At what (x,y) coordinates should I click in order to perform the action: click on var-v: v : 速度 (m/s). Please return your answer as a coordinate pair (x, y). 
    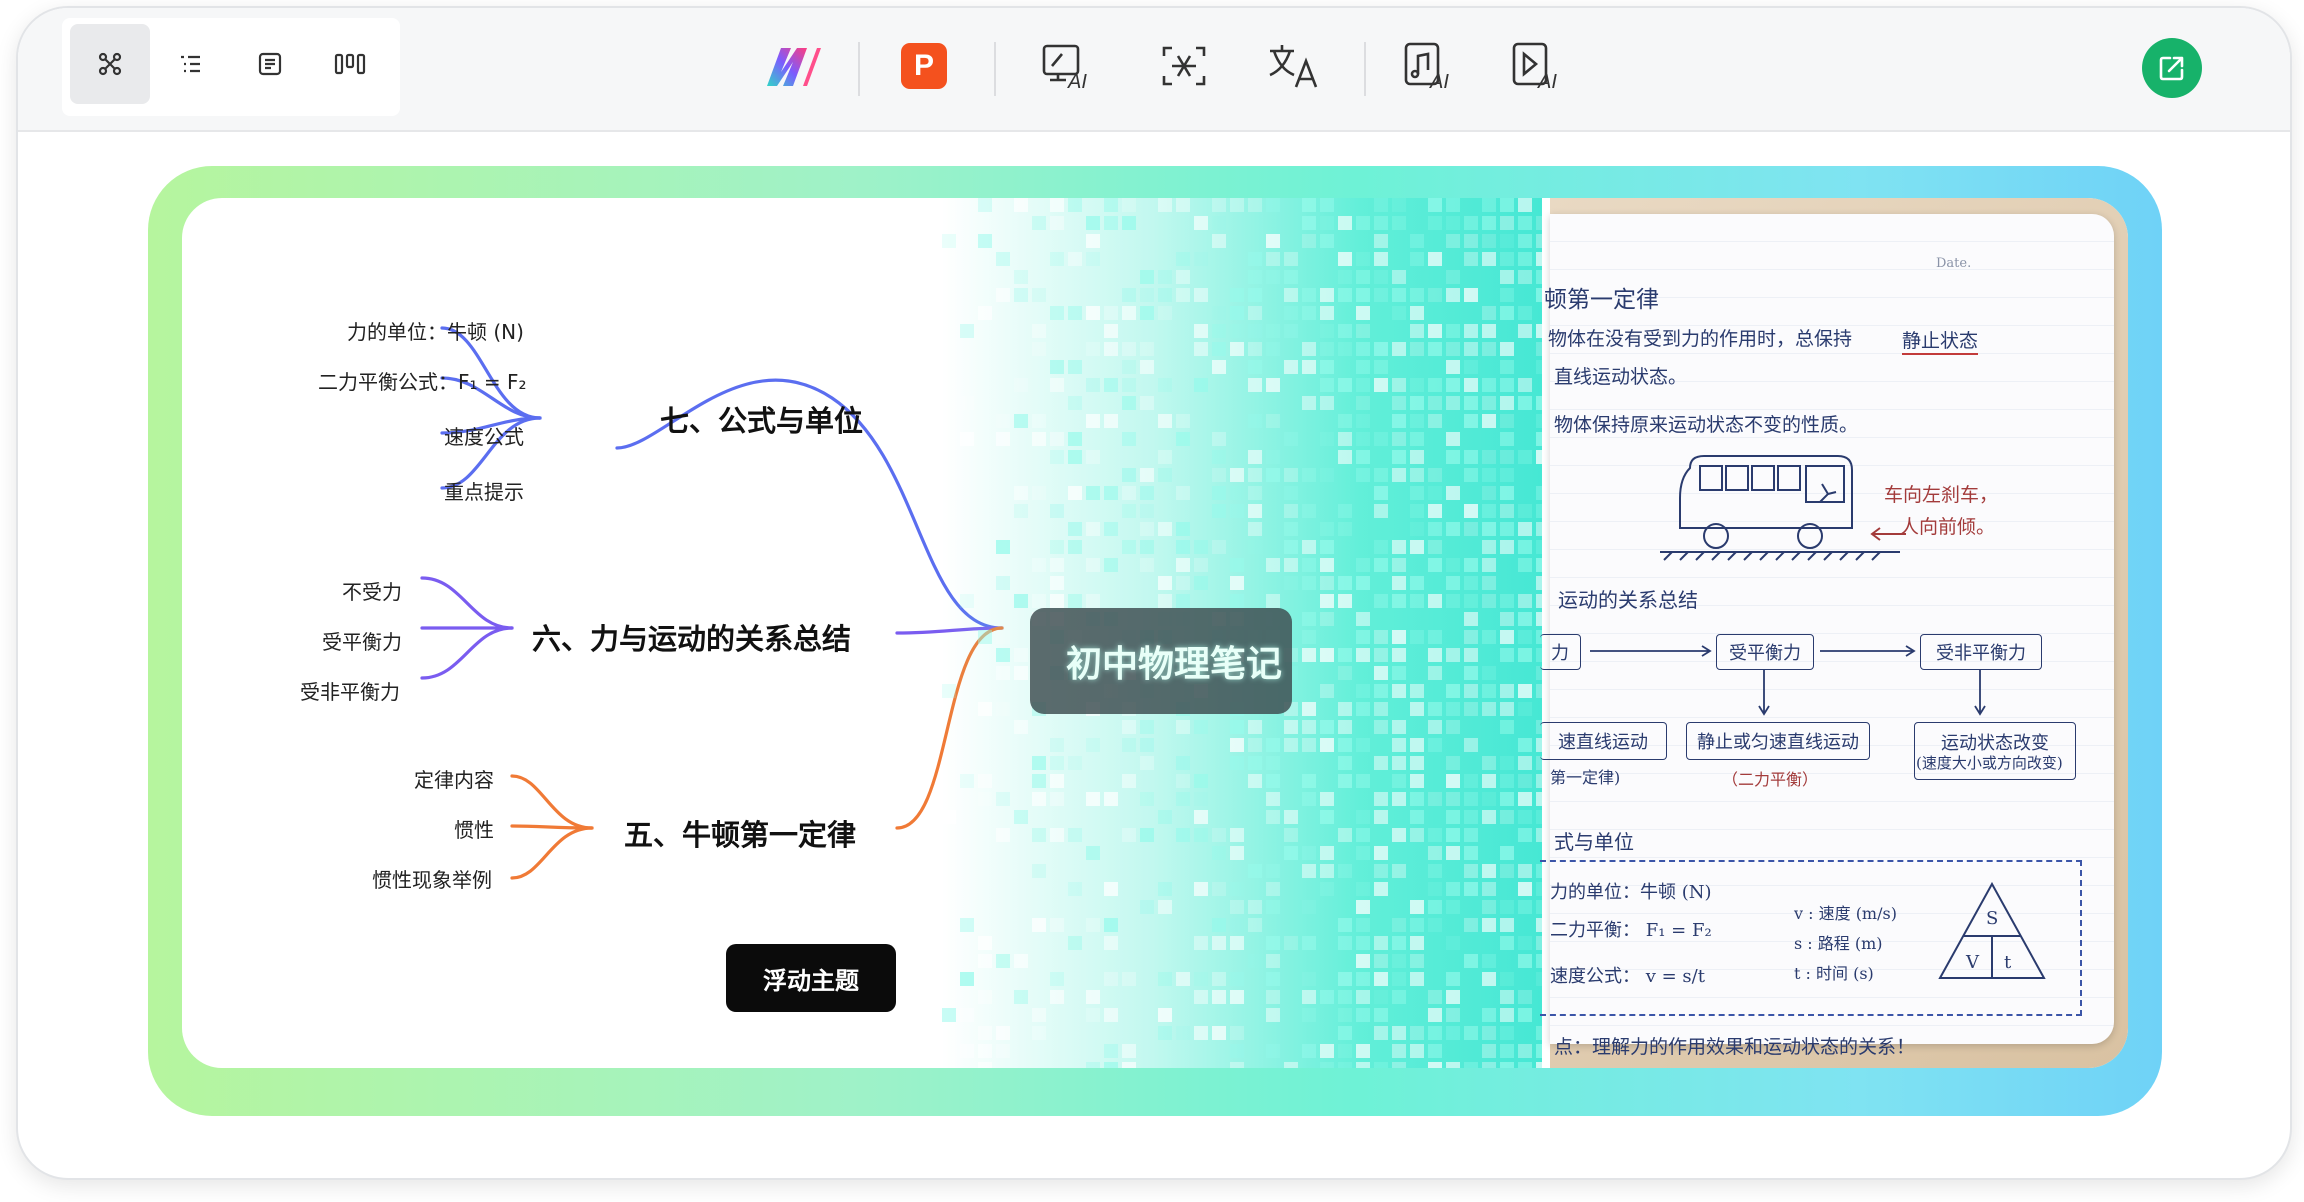
    Looking at the image, I should click on (1845, 913).